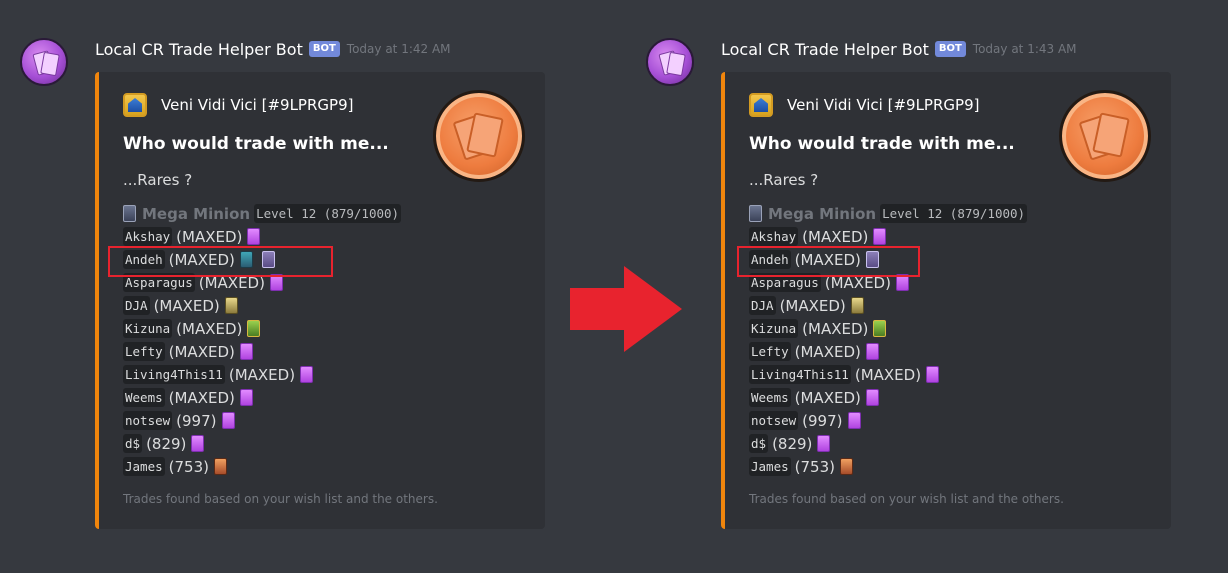 The width and height of the screenshot is (1228, 573). What do you see at coordinates (148, 420) in the screenshot?
I see `player-name: notsew` at bounding box center [148, 420].